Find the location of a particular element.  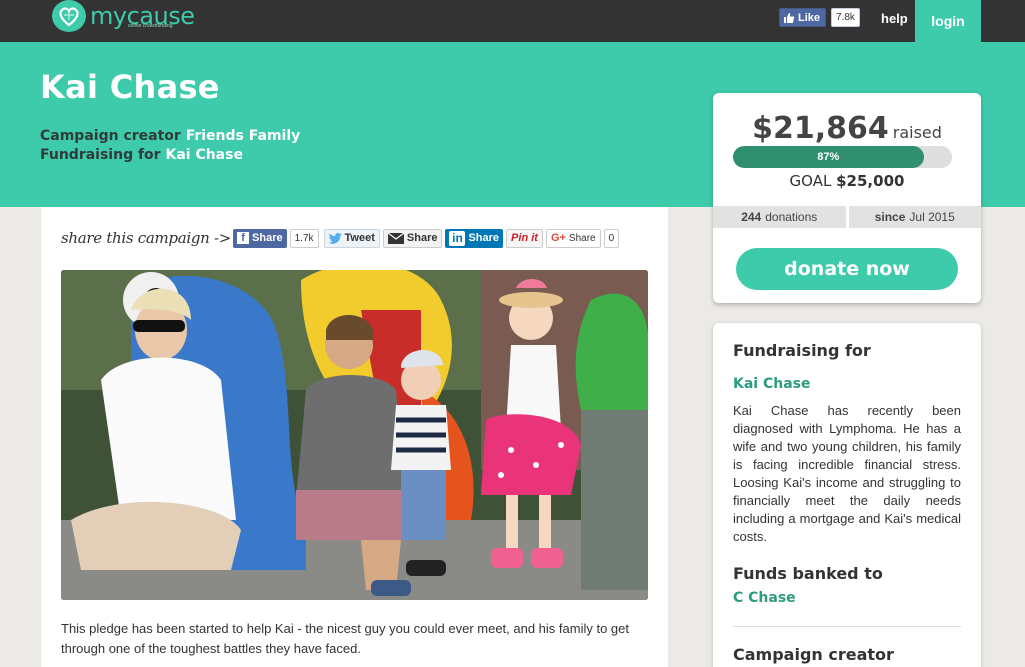

linkedin-icon: in is located at coordinates (457, 238).